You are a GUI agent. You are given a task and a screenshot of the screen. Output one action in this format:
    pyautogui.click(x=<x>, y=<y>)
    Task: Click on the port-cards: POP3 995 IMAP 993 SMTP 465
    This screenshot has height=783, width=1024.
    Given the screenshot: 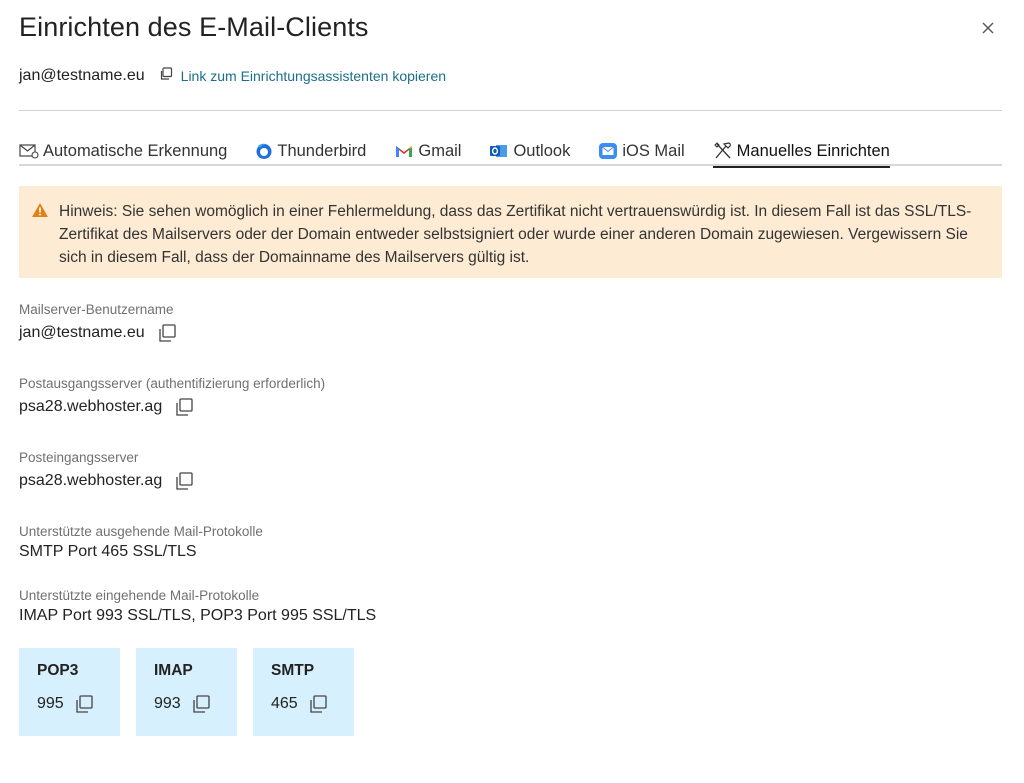 What is the action you would take?
    pyautogui.click(x=194, y=692)
    